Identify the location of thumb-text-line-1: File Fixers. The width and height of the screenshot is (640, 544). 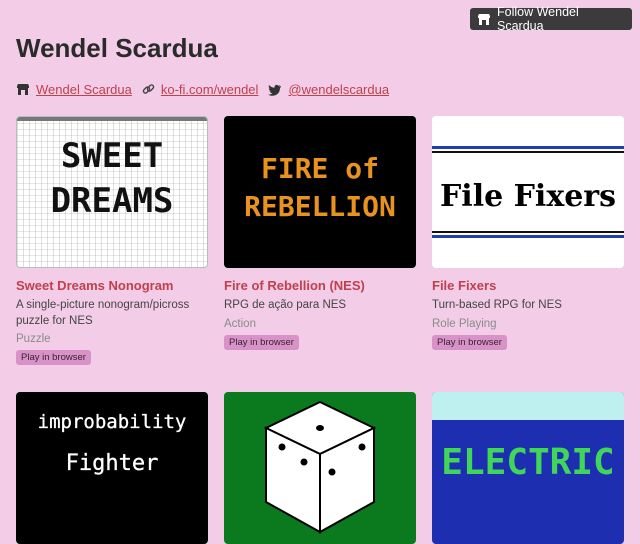
(528, 196).